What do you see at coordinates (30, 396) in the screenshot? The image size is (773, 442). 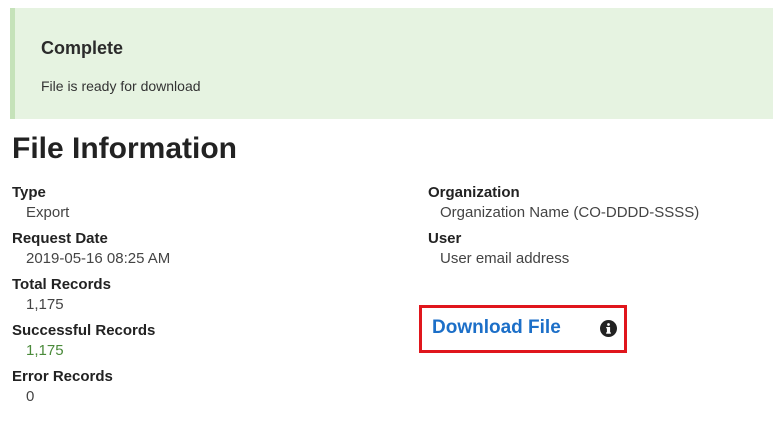 I see `field-value: 0` at bounding box center [30, 396].